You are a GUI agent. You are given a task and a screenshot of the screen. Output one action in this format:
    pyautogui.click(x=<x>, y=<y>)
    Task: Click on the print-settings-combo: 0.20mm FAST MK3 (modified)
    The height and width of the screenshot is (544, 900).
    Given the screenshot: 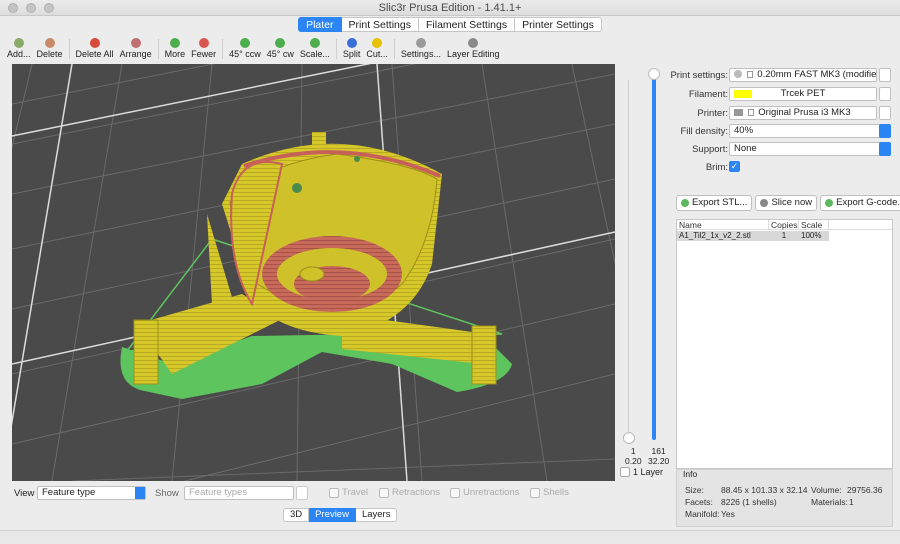 What is the action you would take?
    pyautogui.click(x=803, y=75)
    